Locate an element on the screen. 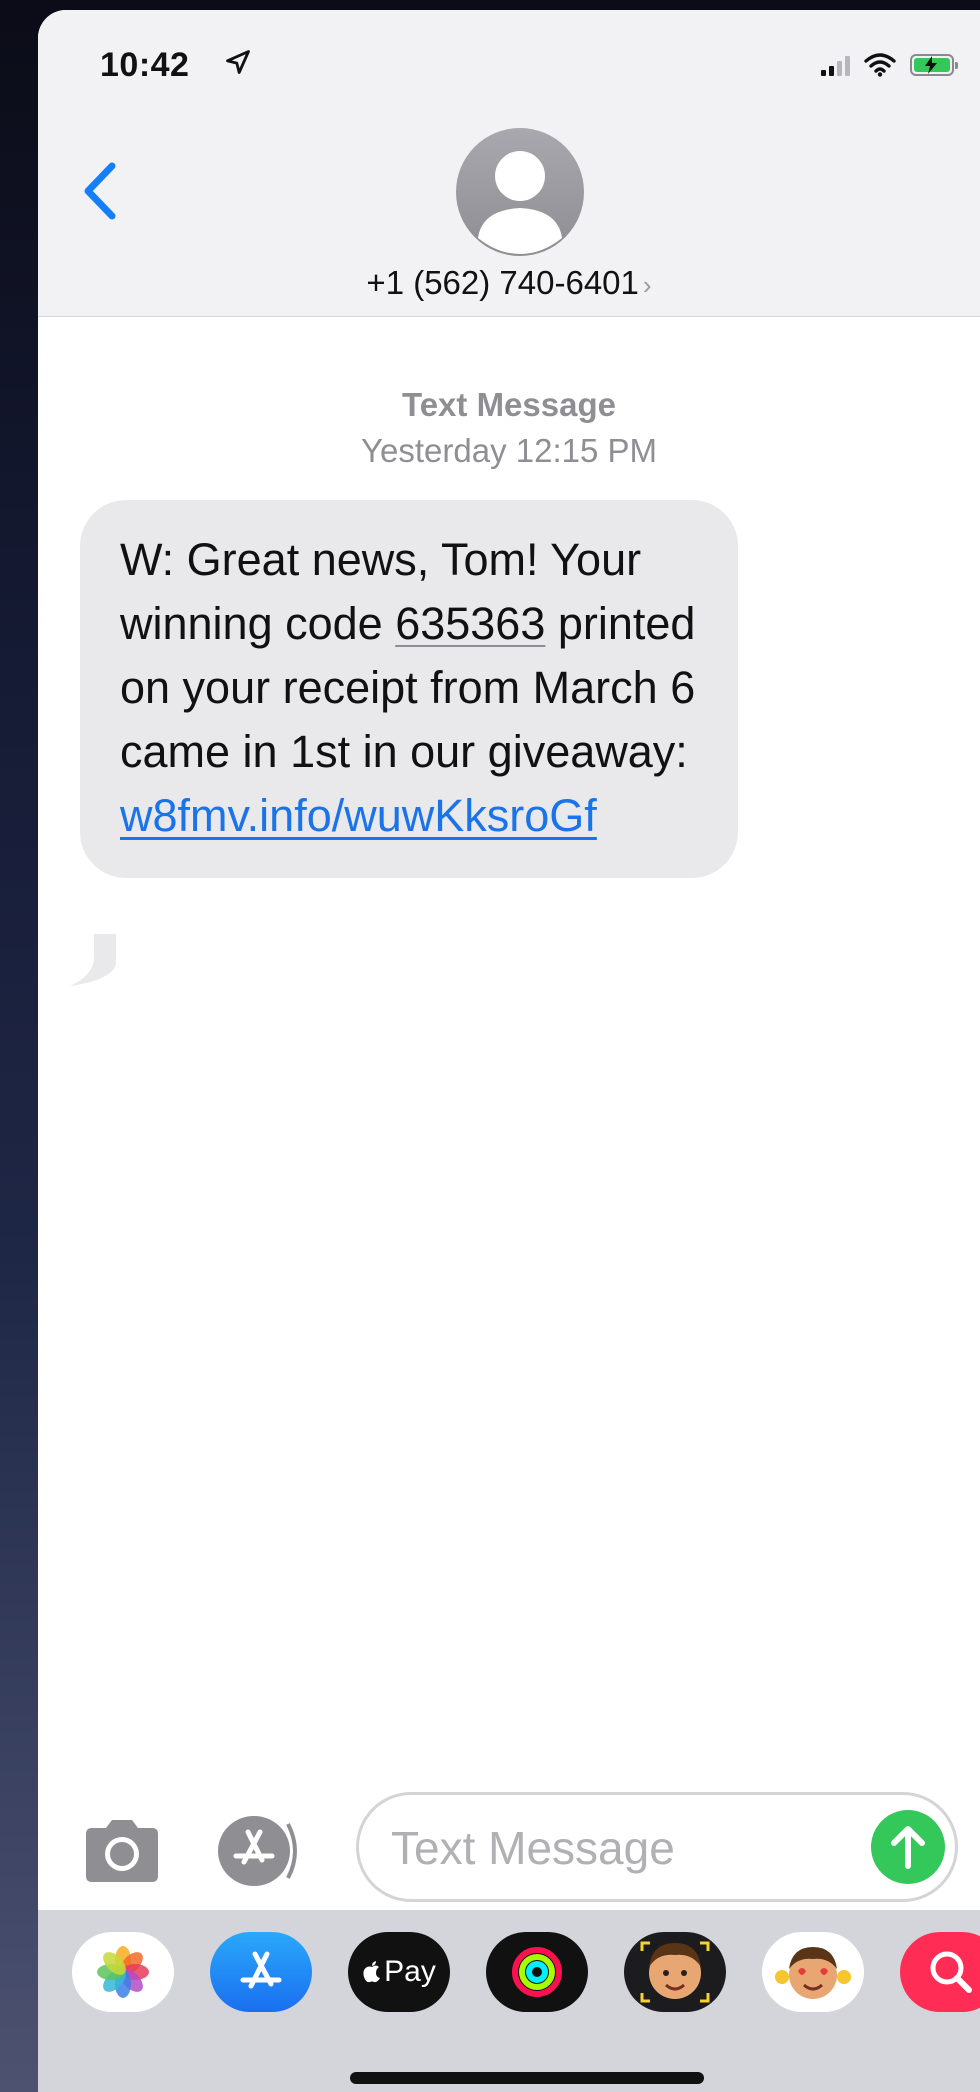 The image size is (980, 2092). apple-pay-label: Pay is located at coordinates (410, 1971).